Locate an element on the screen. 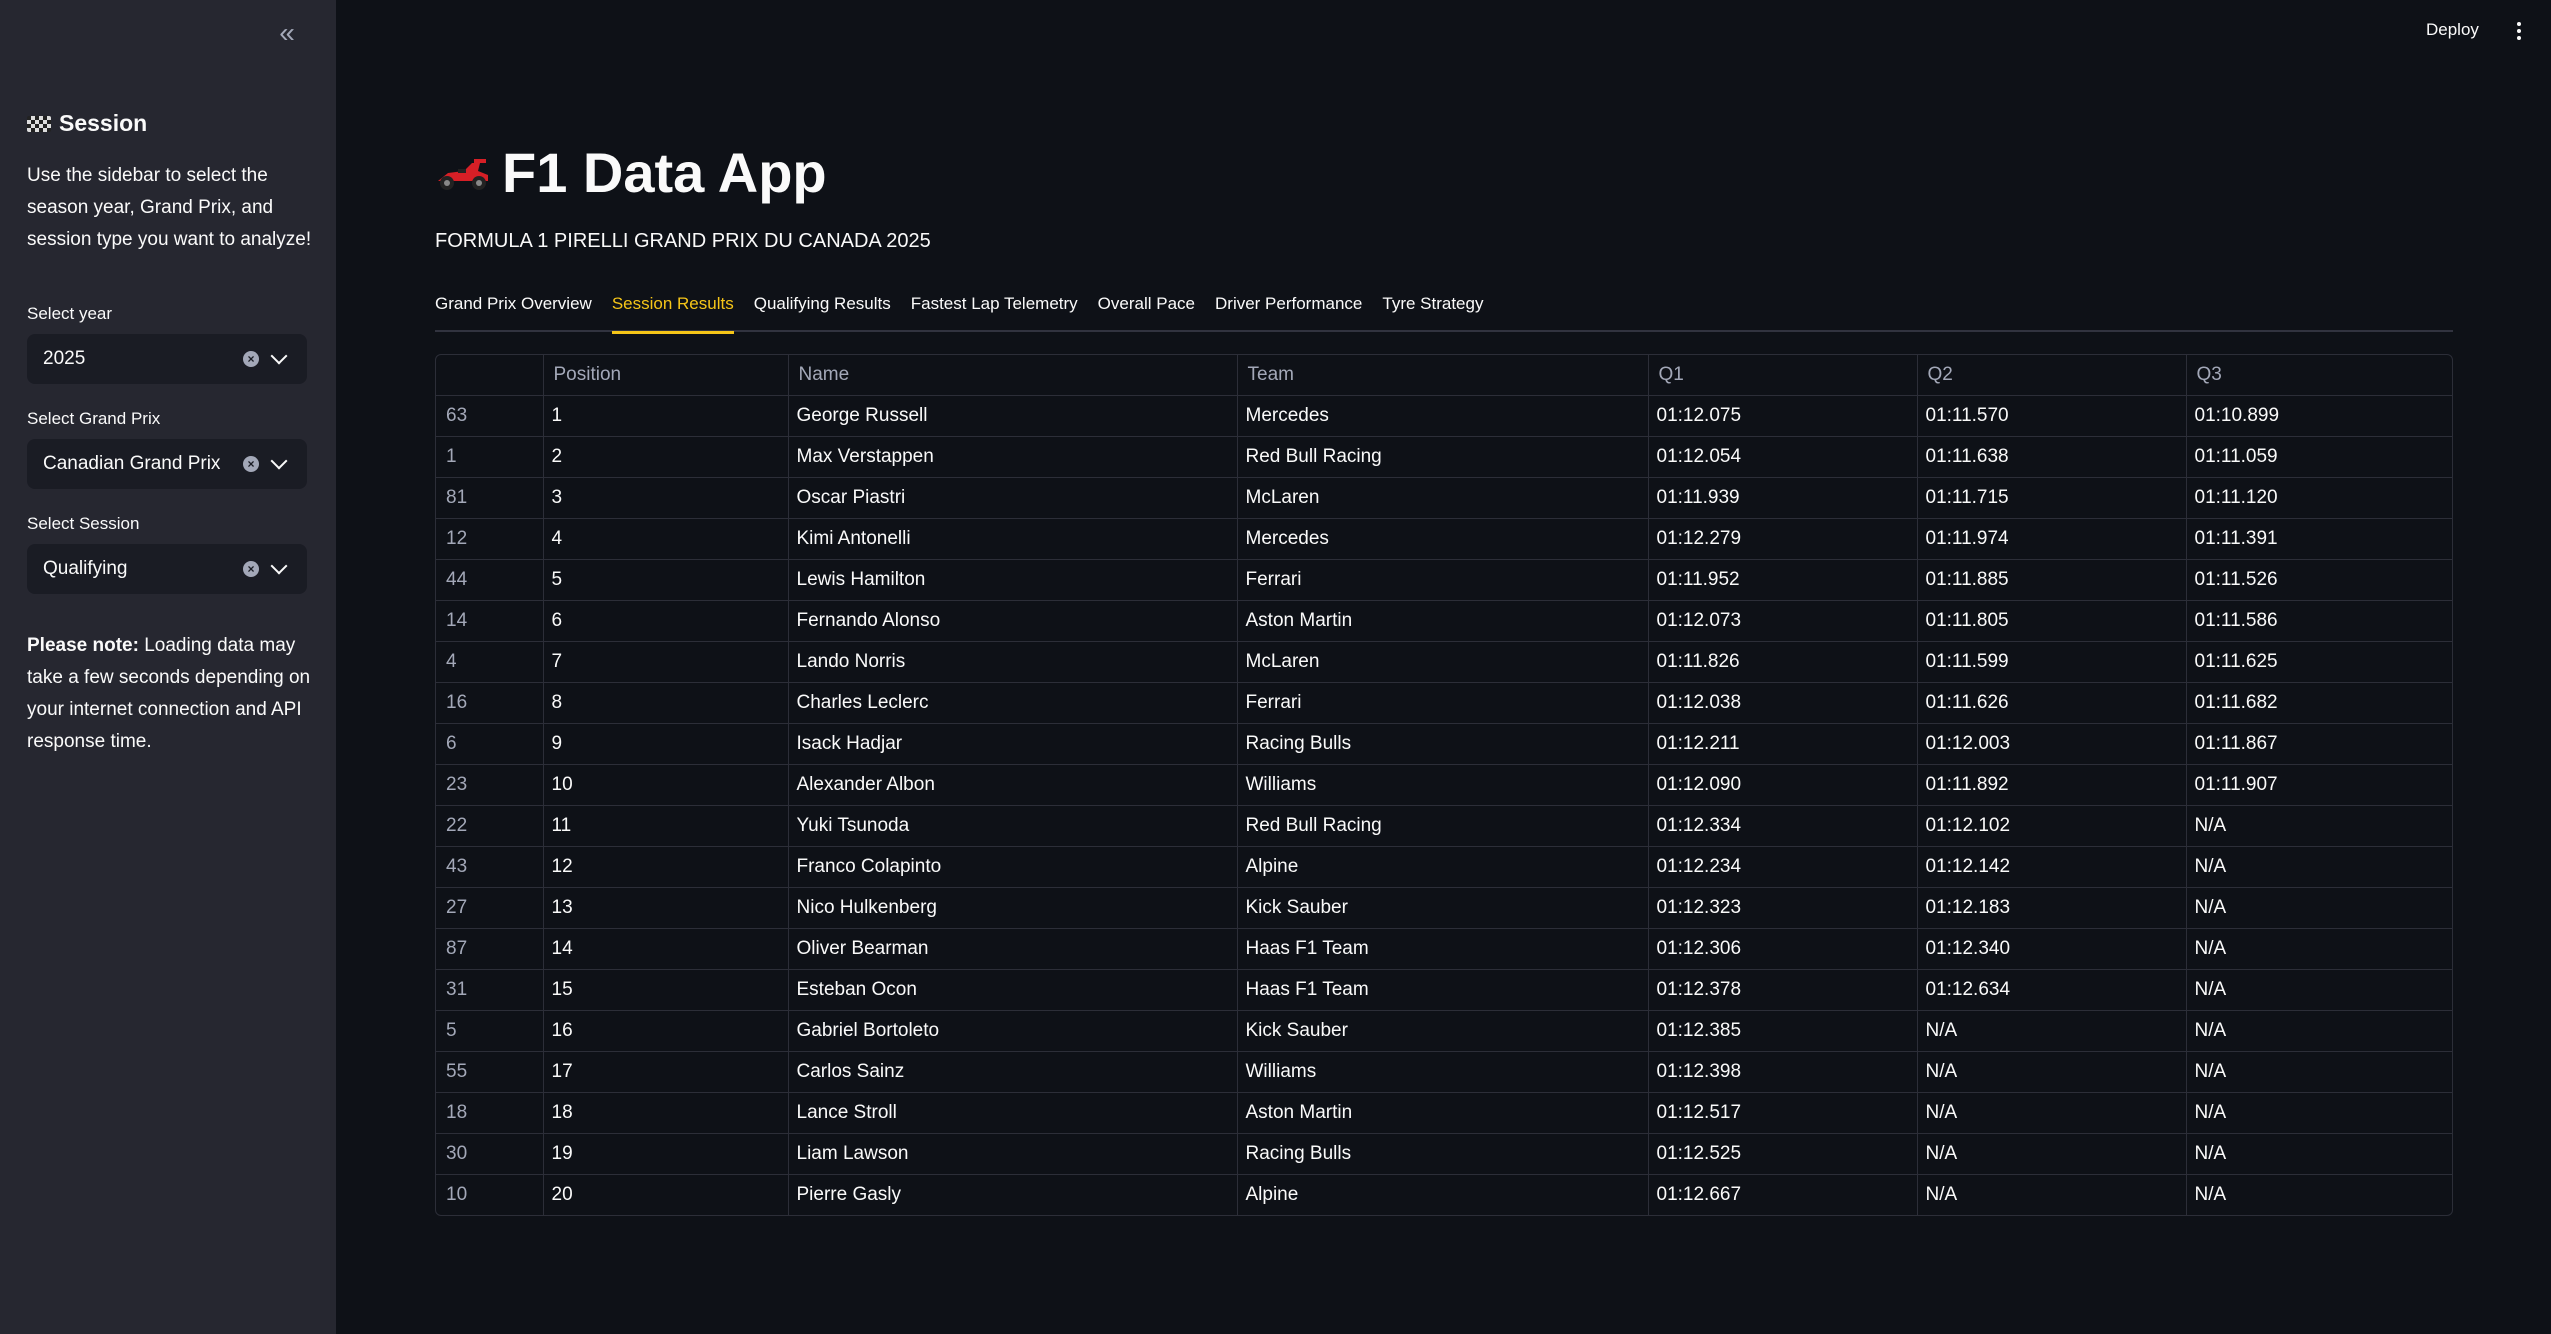 The image size is (2551, 1334). cell-name: Esteban Ocon is located at coordinates (1013, 990).